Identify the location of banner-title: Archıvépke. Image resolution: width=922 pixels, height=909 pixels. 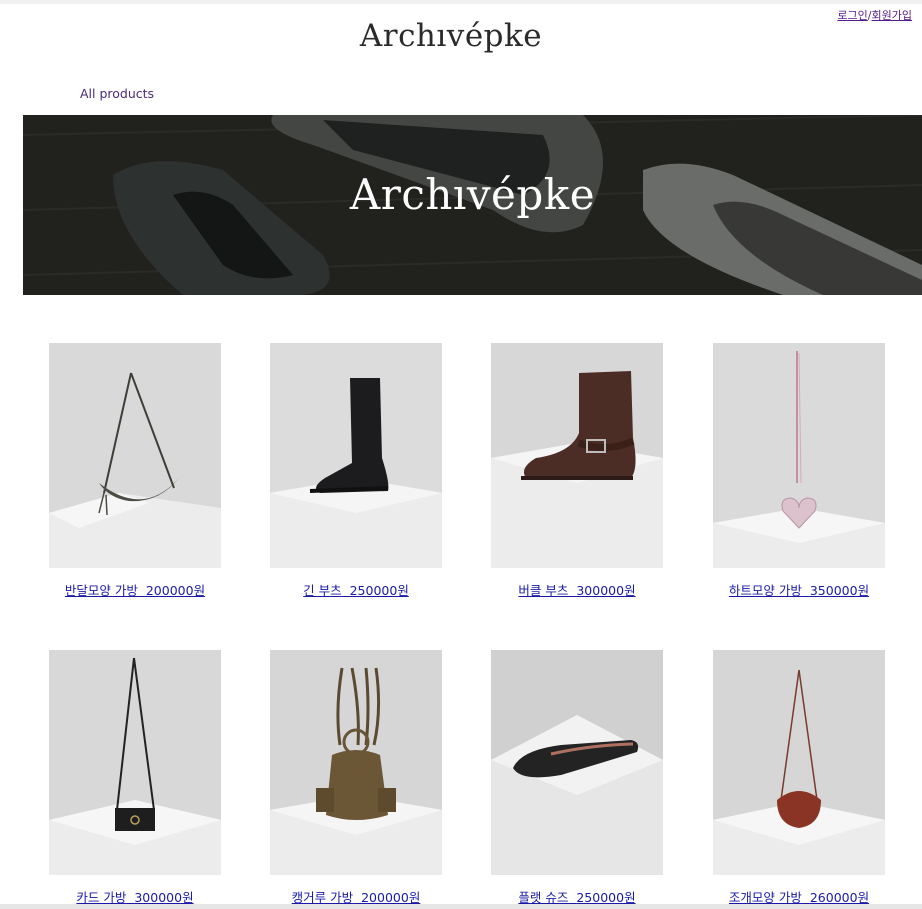
(472, 194).